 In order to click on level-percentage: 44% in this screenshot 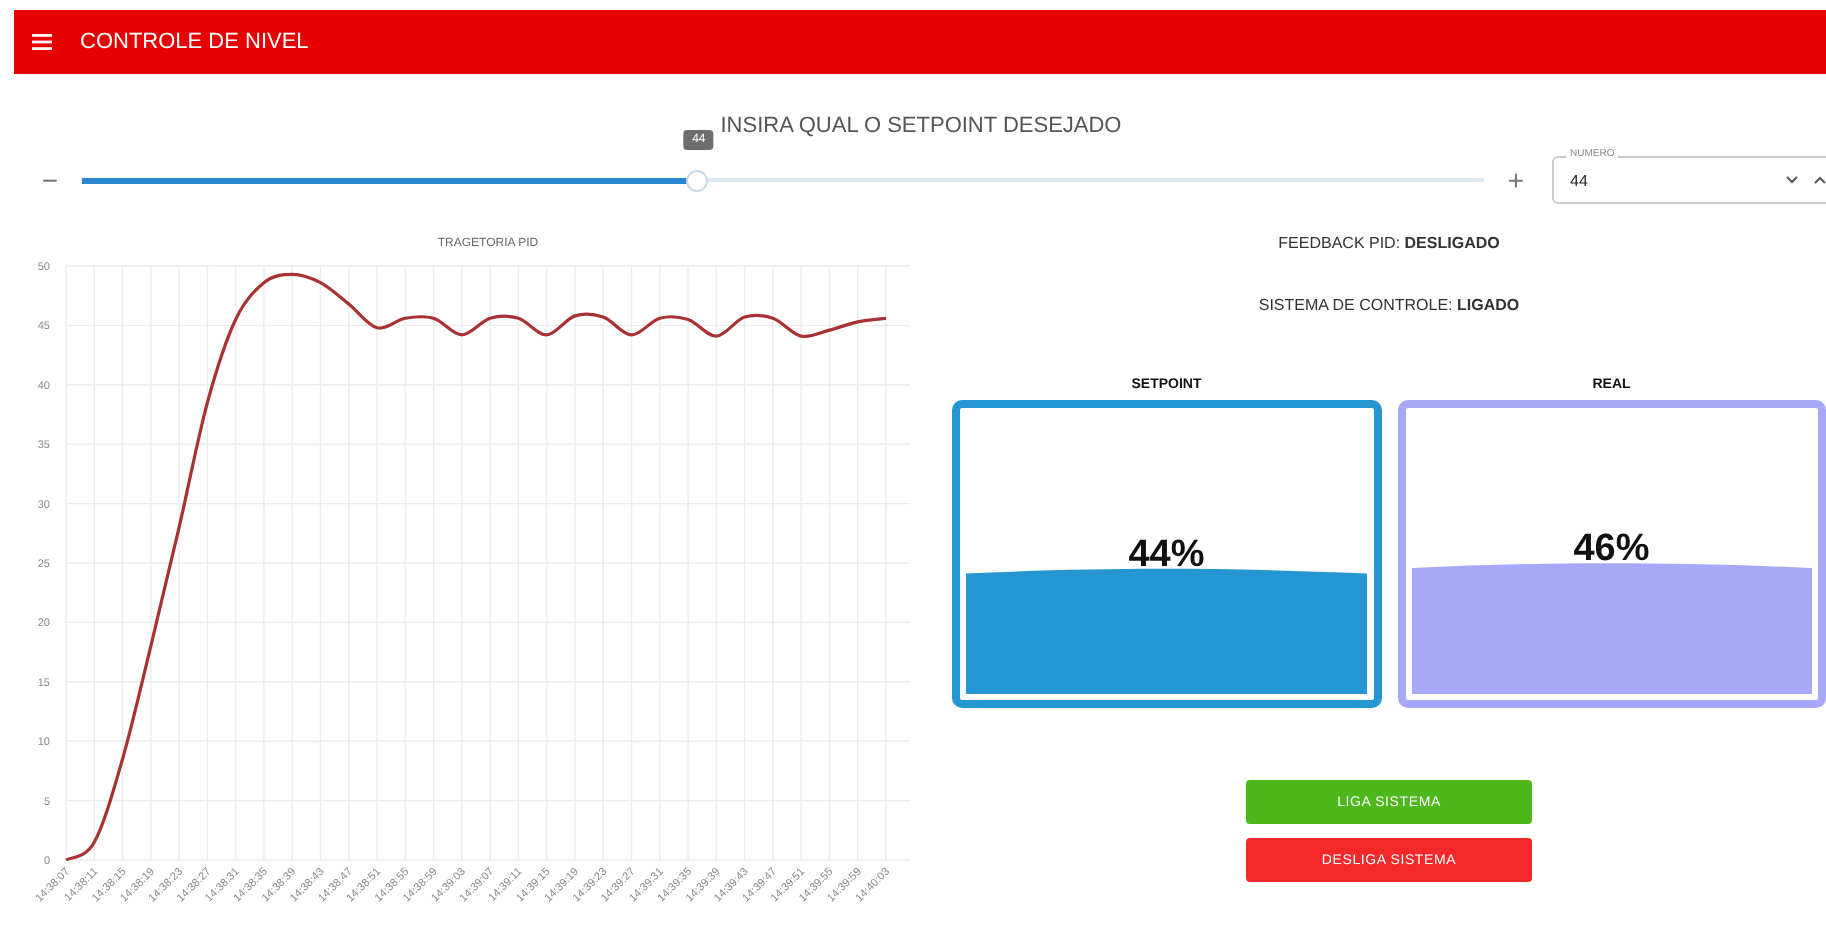, I will do `click(1166, 555)`.